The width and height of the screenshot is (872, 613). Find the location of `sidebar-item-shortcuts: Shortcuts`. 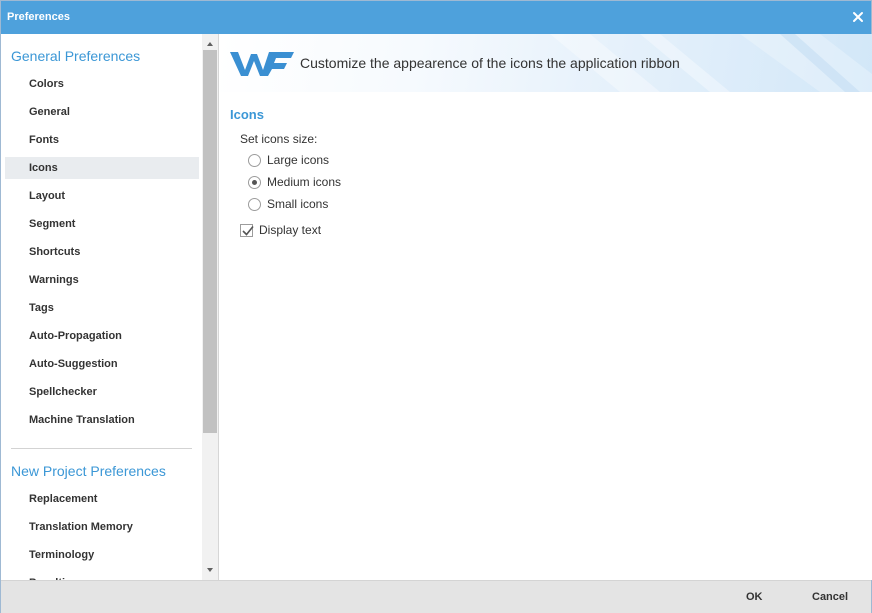

sidebar-item-shortcuts: Shortcuts is located at coordinates (102, 252).